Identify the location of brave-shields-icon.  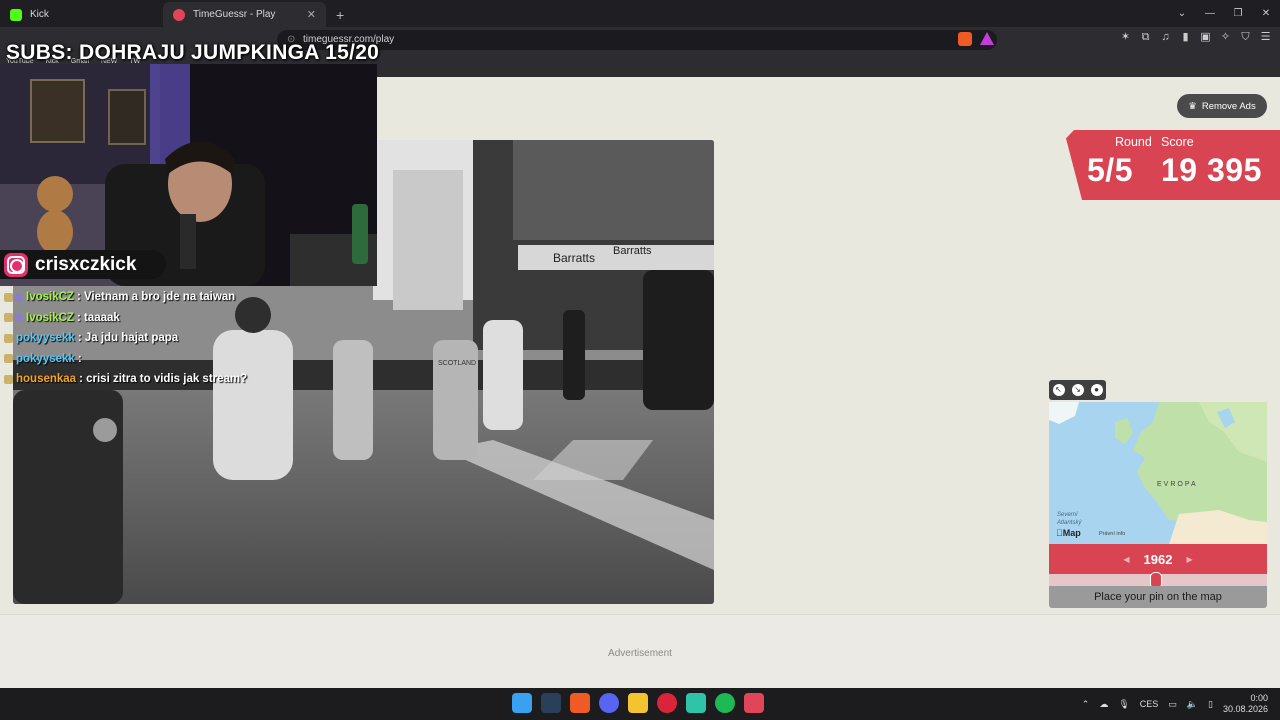
(965, 39).